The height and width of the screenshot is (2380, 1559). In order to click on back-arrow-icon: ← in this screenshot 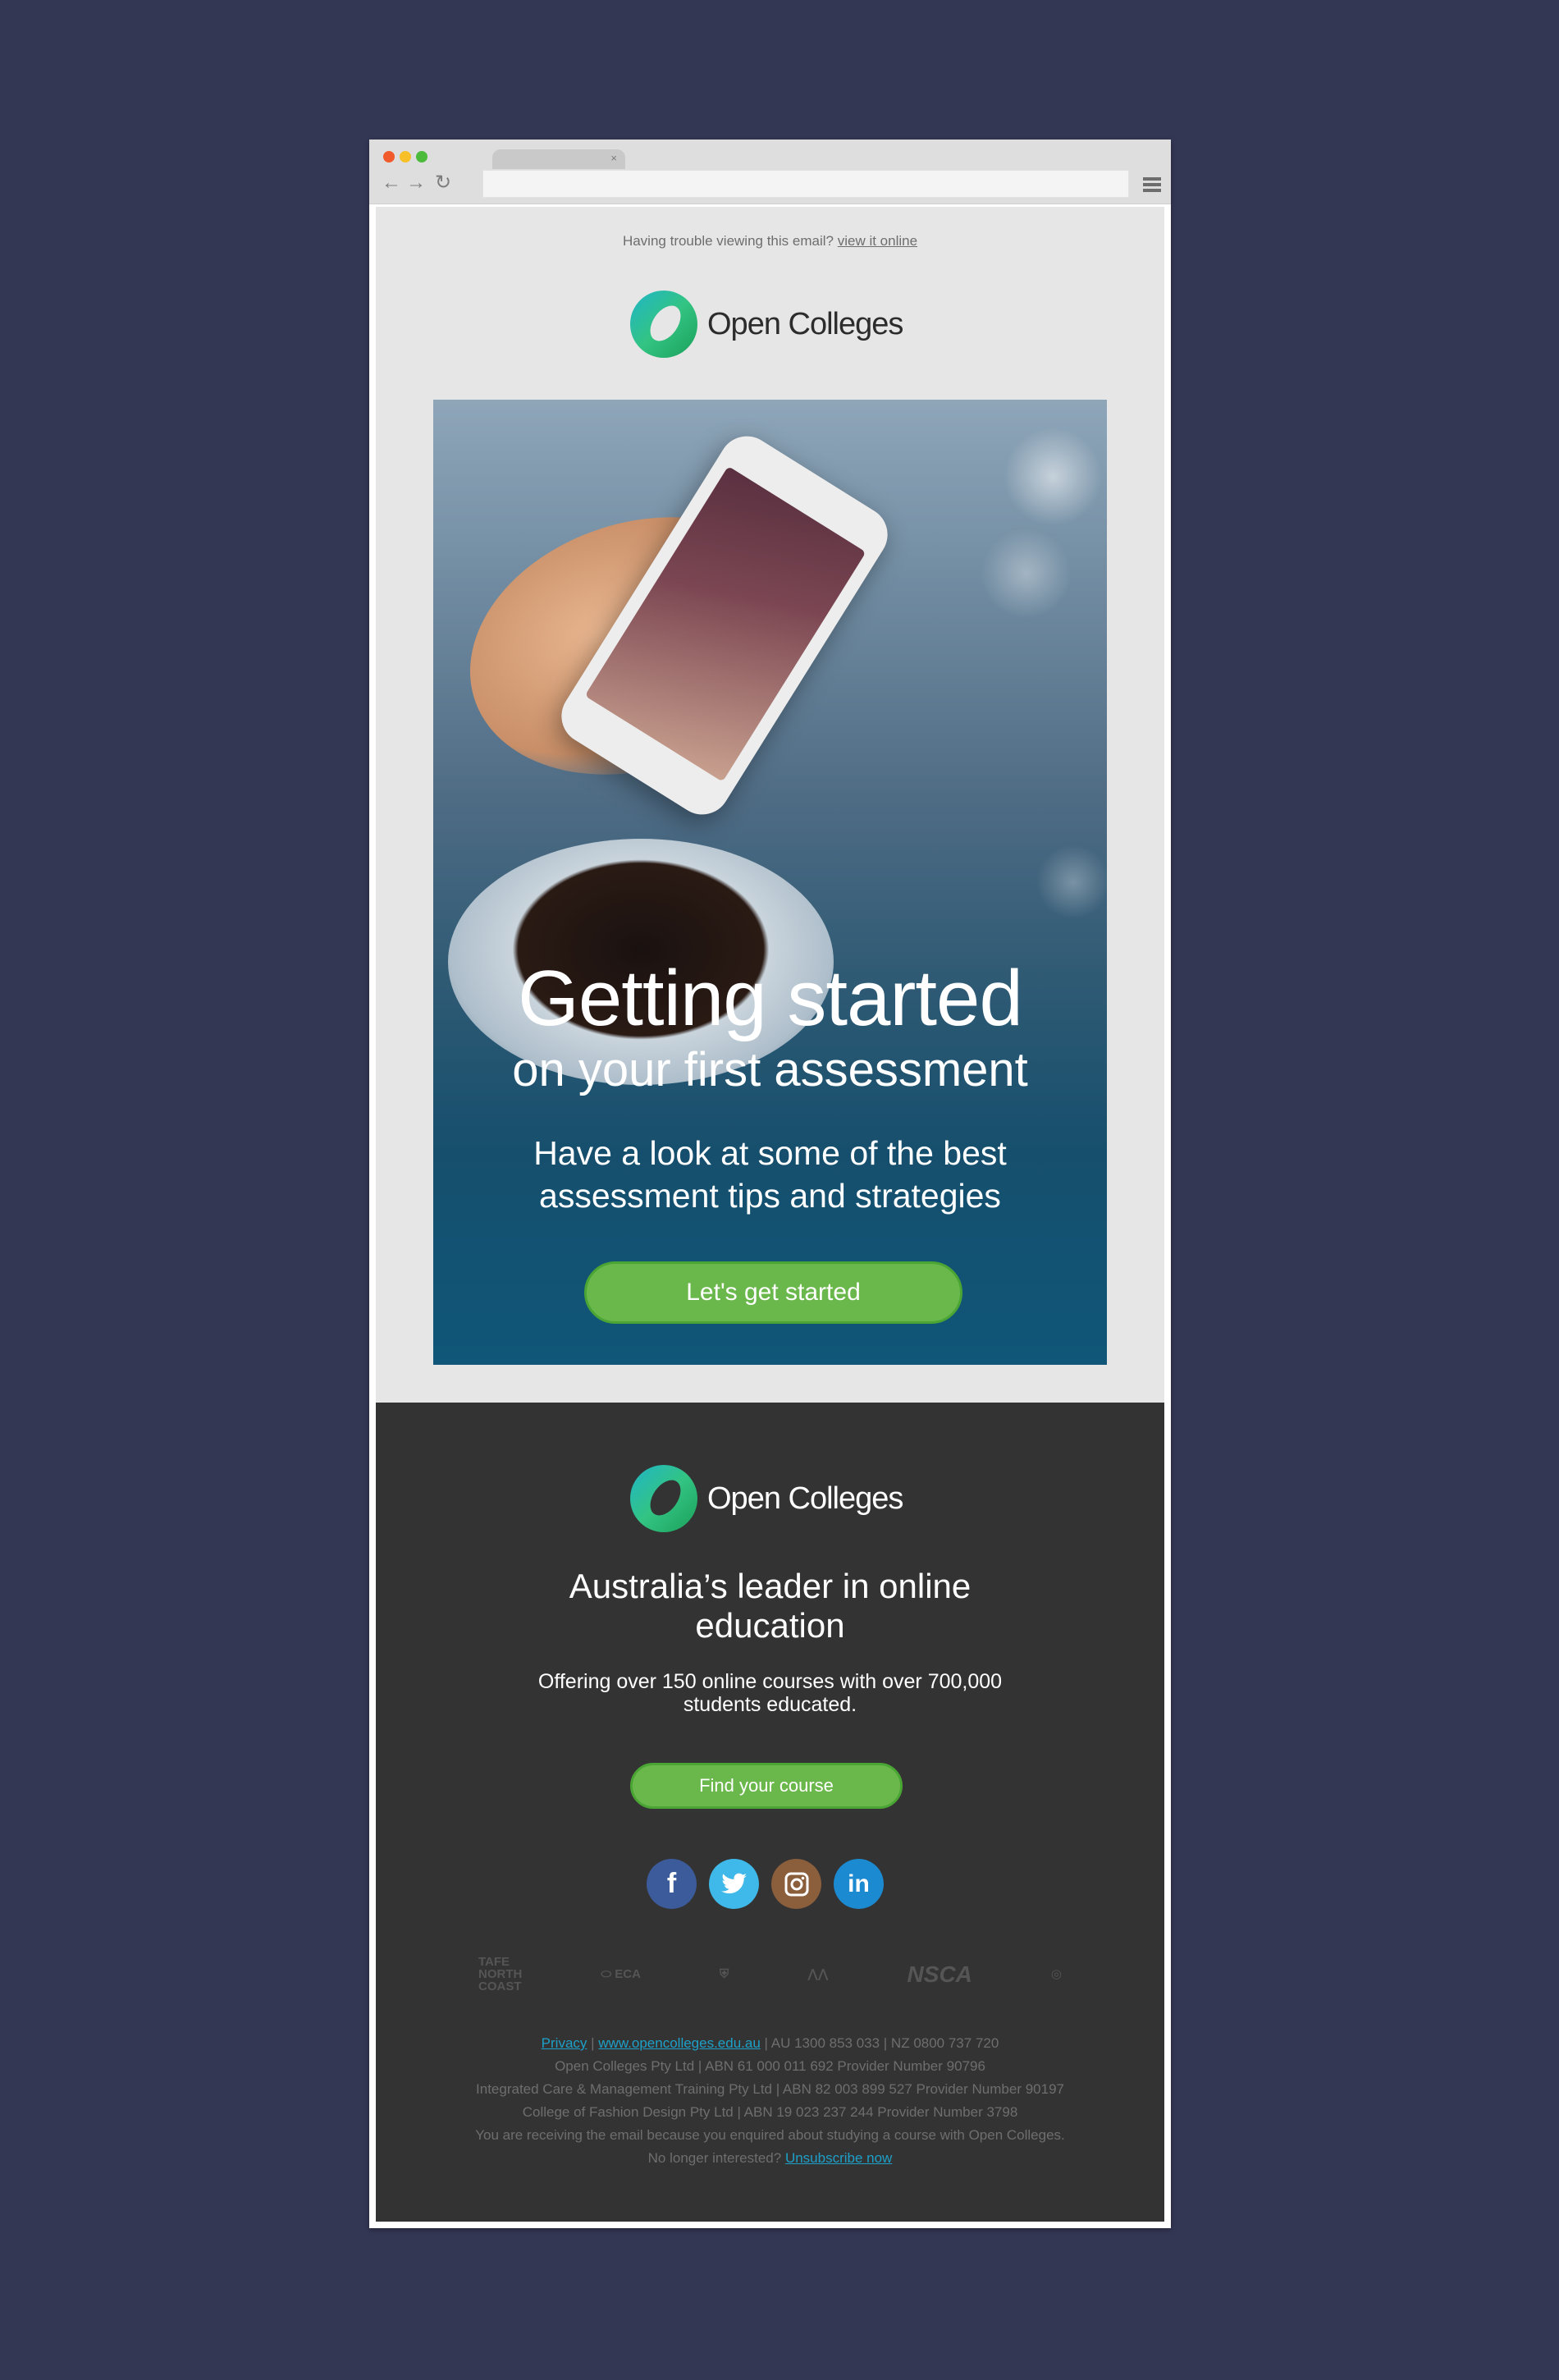, I will do `click(391, 183)`.